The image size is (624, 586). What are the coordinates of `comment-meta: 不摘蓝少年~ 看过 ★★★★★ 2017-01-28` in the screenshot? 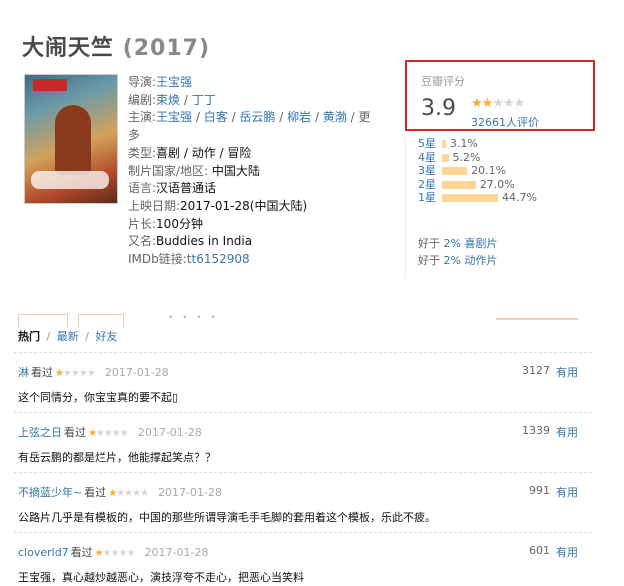 It's located at (120, 492).